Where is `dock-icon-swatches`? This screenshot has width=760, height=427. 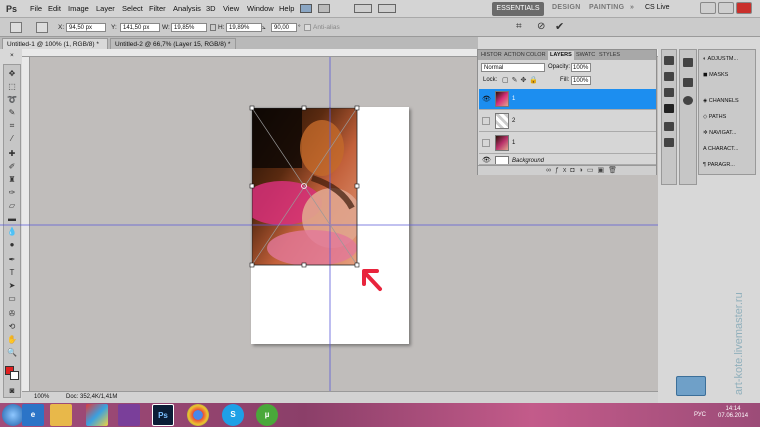 dock-icon-swatches is located at coordinates (669, 126).